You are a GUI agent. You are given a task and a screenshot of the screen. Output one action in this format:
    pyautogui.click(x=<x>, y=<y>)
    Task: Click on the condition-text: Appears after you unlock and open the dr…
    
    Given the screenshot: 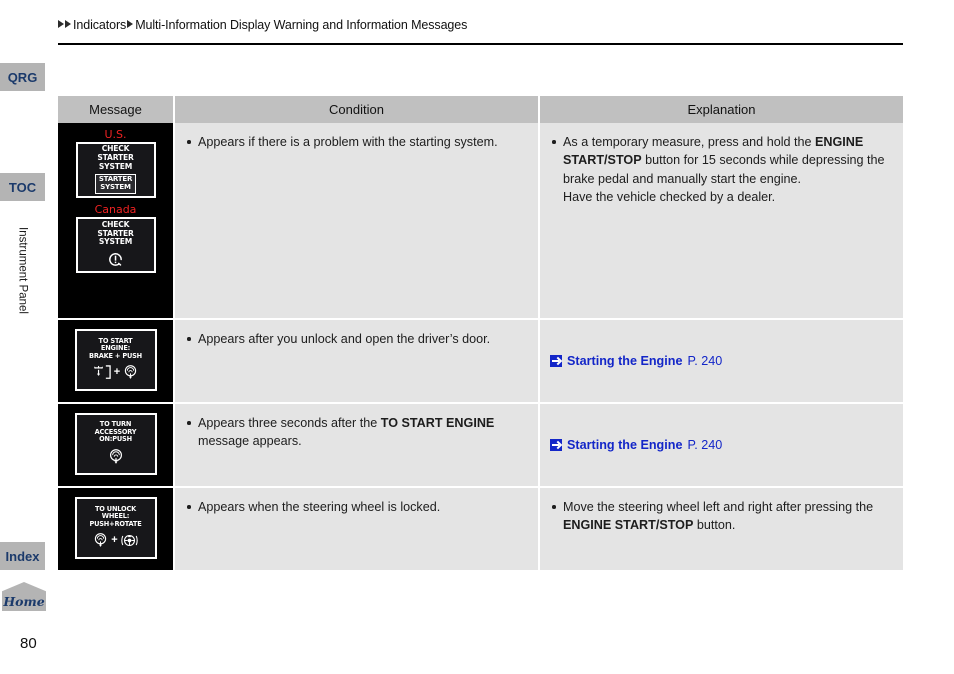 What is the action you would take?
    pyautogui.click(x=355, y=339)
    